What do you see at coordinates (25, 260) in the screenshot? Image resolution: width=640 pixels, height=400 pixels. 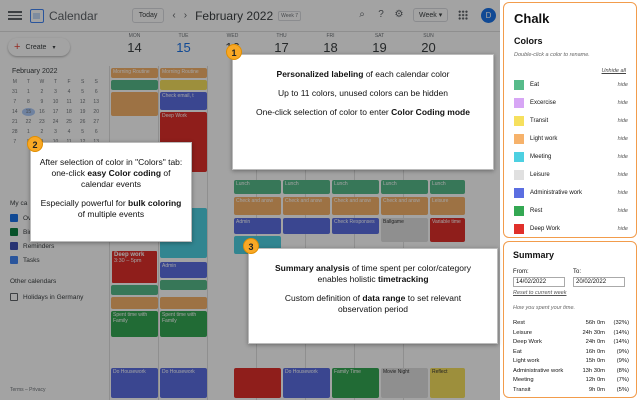 I see `calendar-item: Tasks` at bounding box center [25, 260].